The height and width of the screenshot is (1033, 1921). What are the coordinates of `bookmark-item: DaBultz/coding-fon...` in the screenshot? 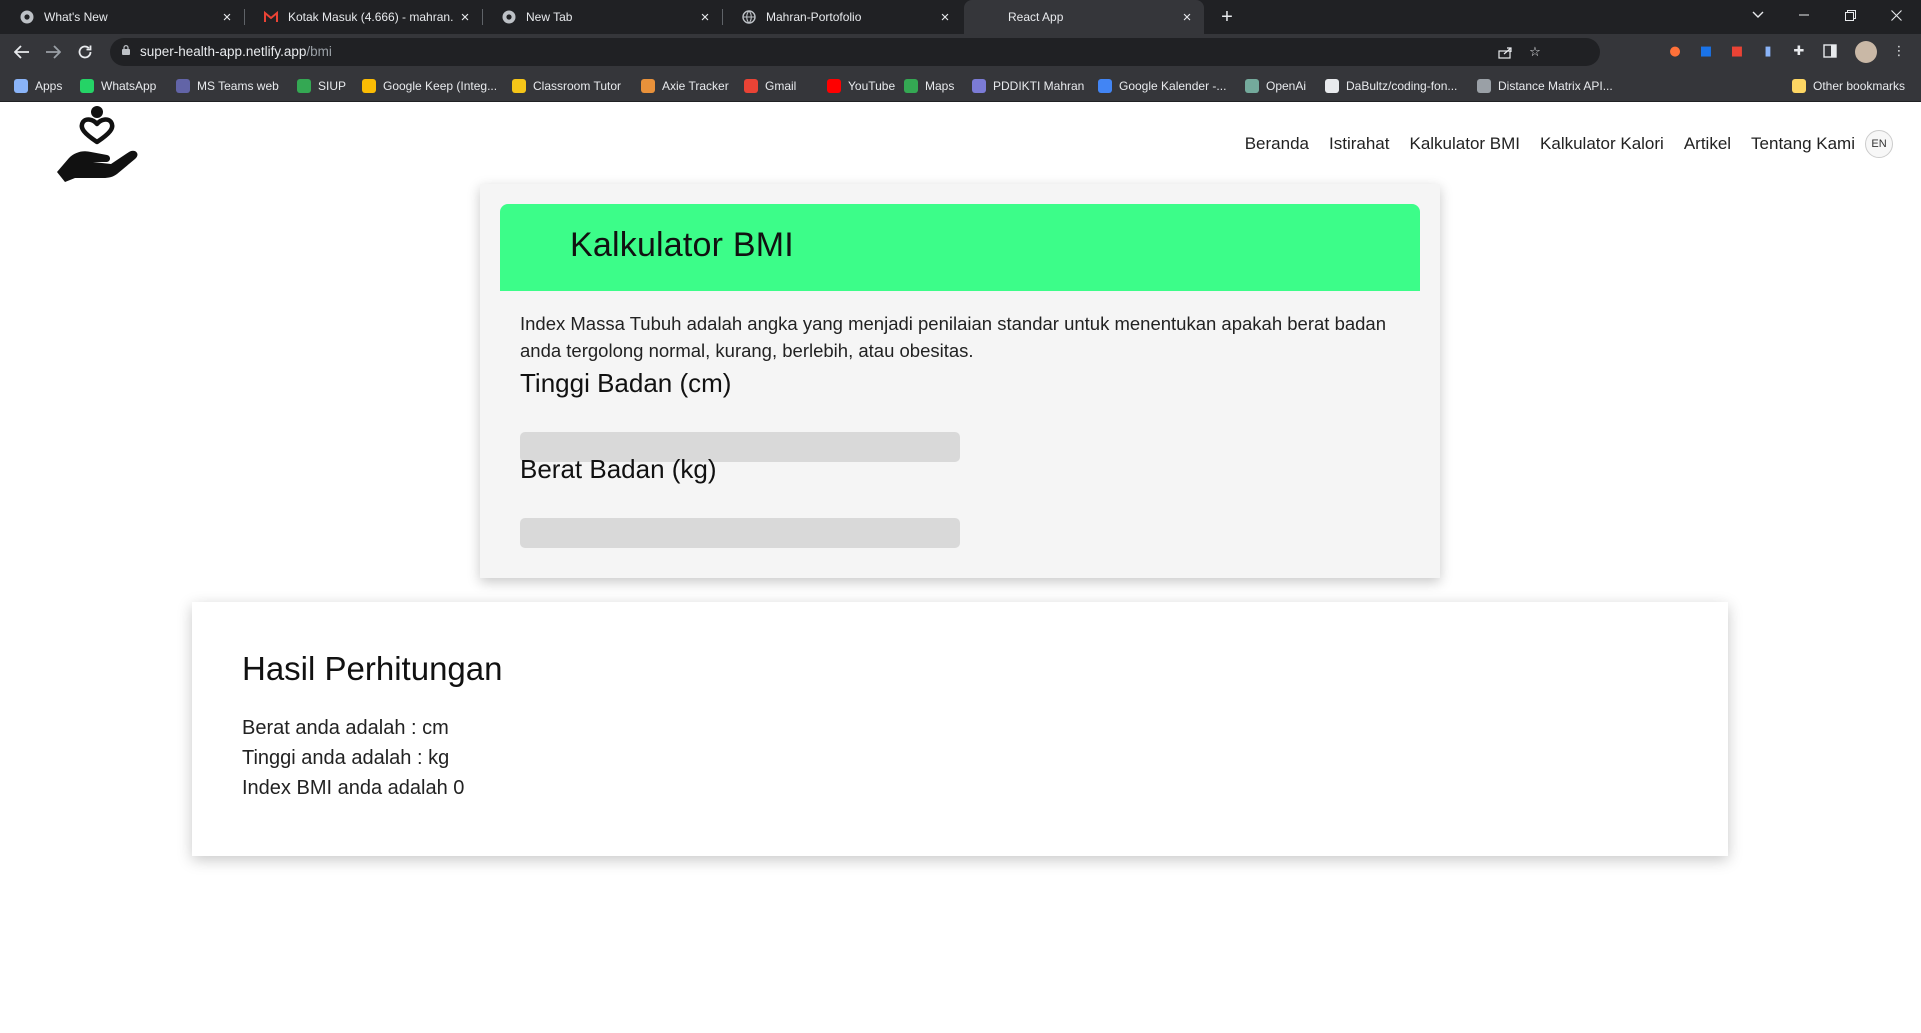 It's located at (1391, 86).